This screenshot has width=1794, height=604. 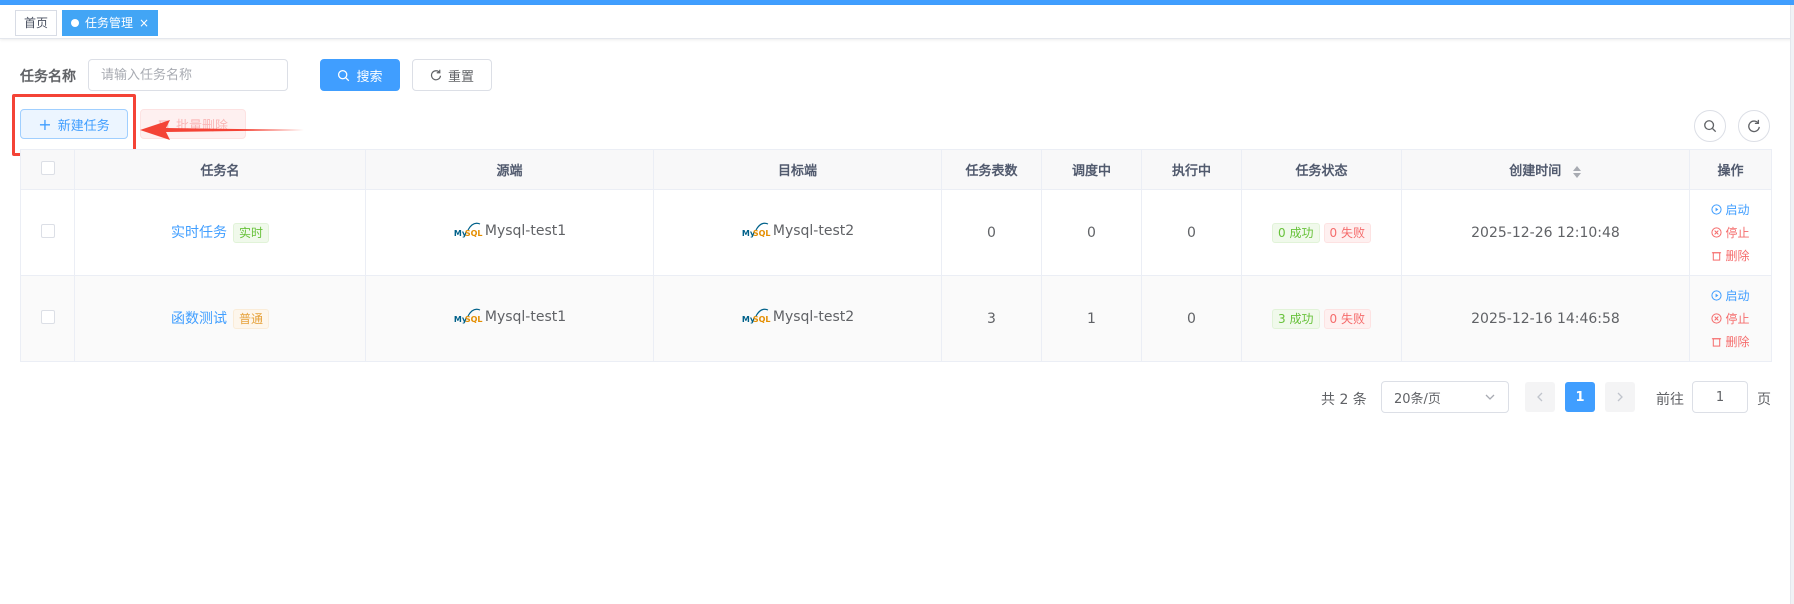 I want to click on table-header-row: 任务名 源端 目标端 任务表数 调度中 执行中 任务状态 创建时间 操作, so click(x=896, y=169).